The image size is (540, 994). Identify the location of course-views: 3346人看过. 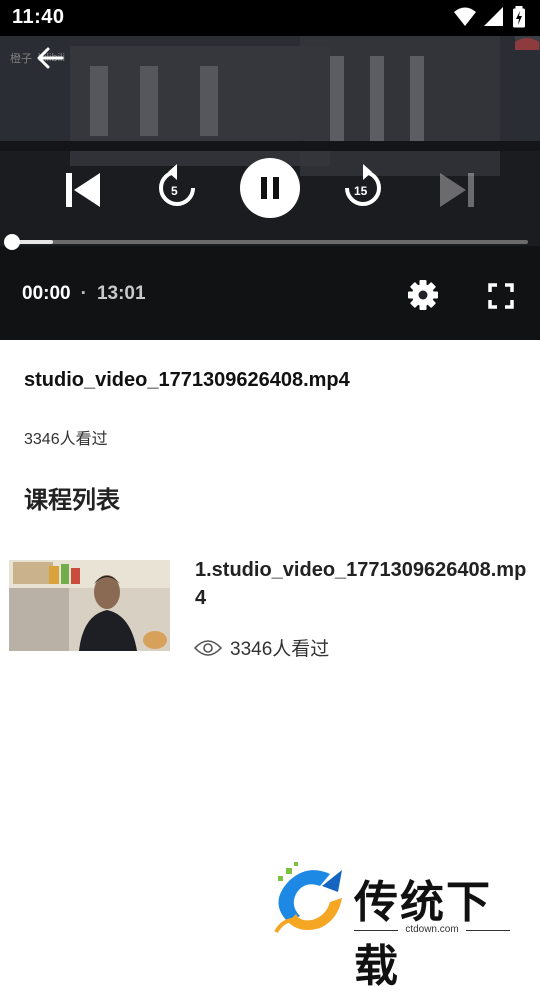
(261, 647).